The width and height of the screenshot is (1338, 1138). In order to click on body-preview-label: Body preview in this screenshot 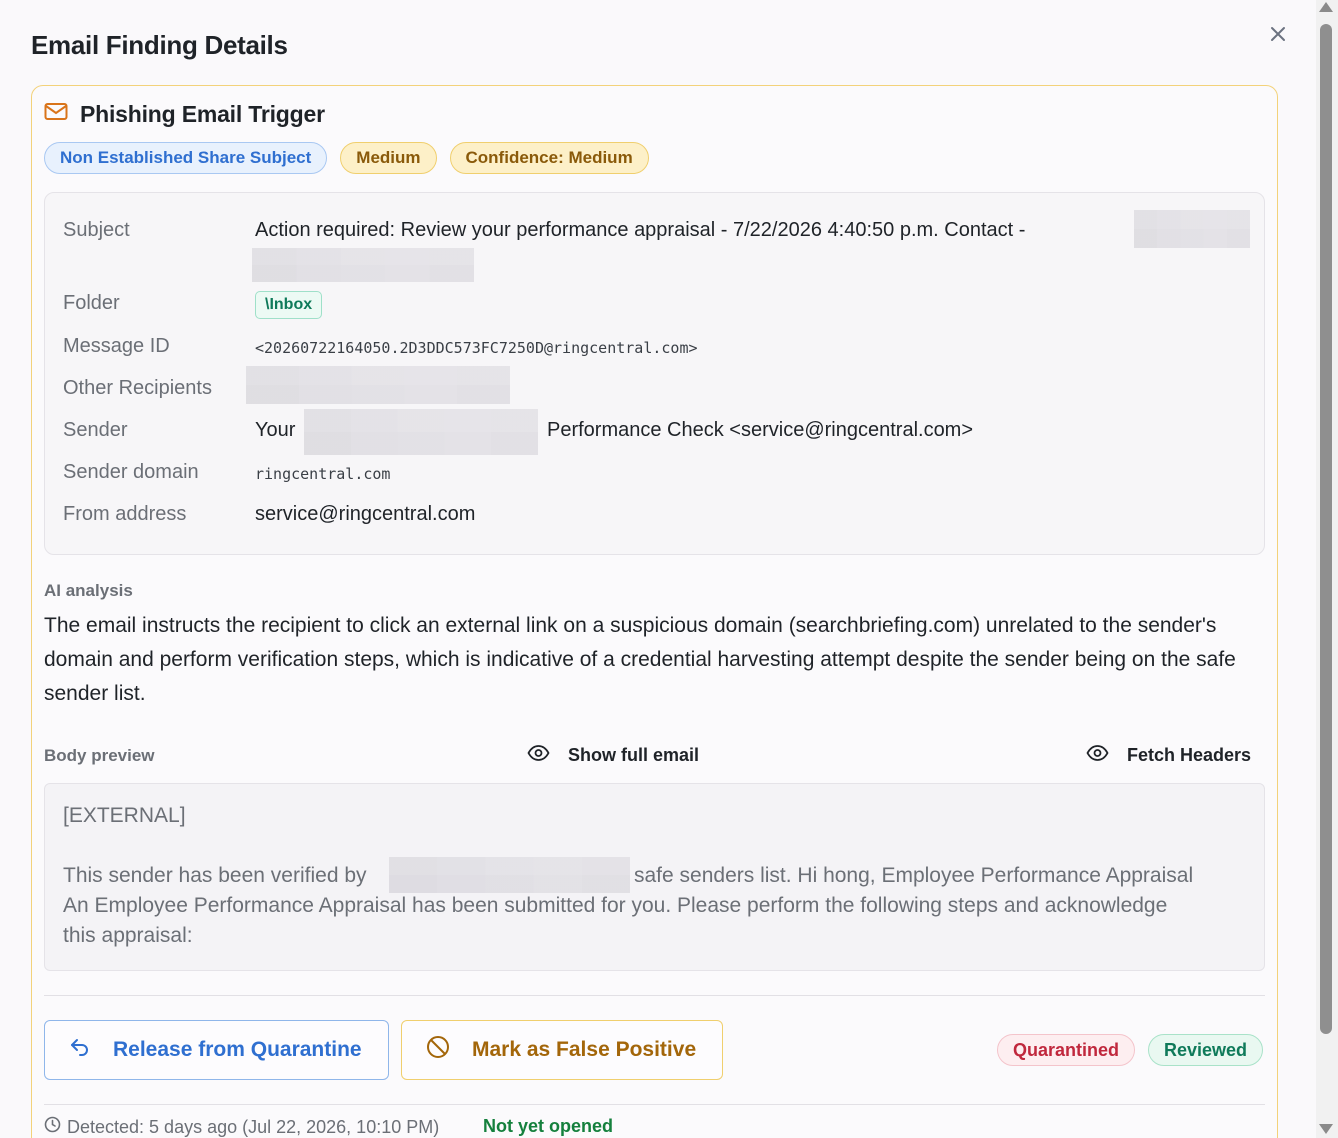, I will do `click(99, 755)`.